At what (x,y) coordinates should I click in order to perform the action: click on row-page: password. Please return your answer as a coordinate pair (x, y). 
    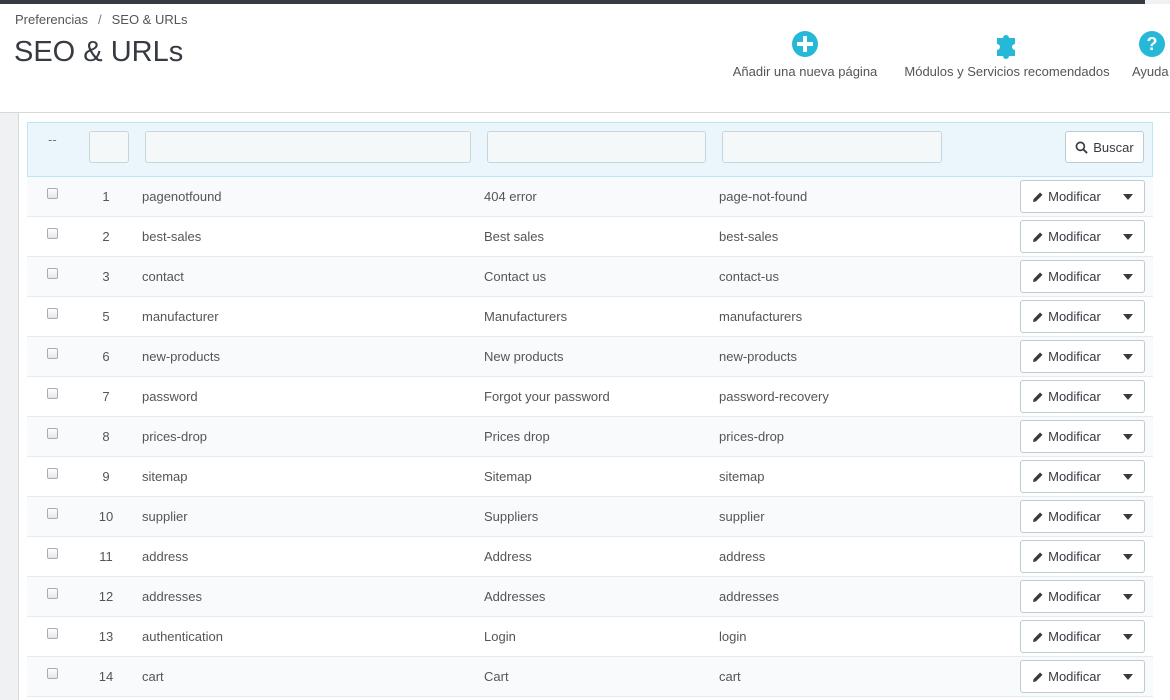
    Looking at the image, I should click on (170, 396).